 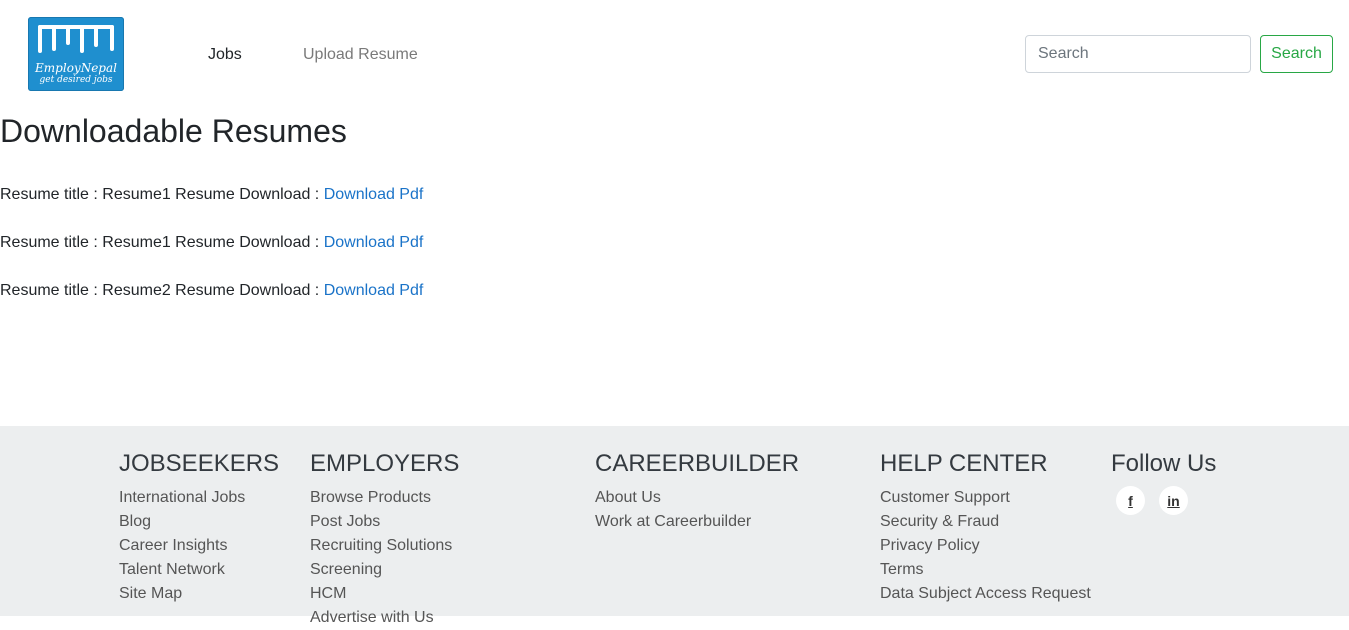 What do you see at coordinates (697, 463) in the screenshot?
I see `footer-heading-careerbuilder: CAREERBUILDER` at bounding box center [697, 463].